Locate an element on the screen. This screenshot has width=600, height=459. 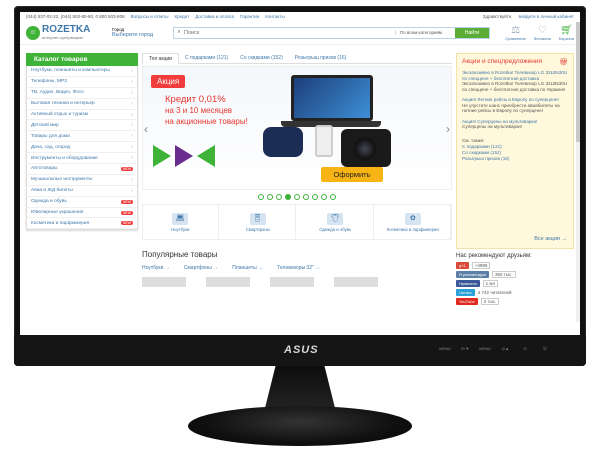
quick-link-smartphones: 📱︎ Смартфоны is located at coordinates (258, 222).